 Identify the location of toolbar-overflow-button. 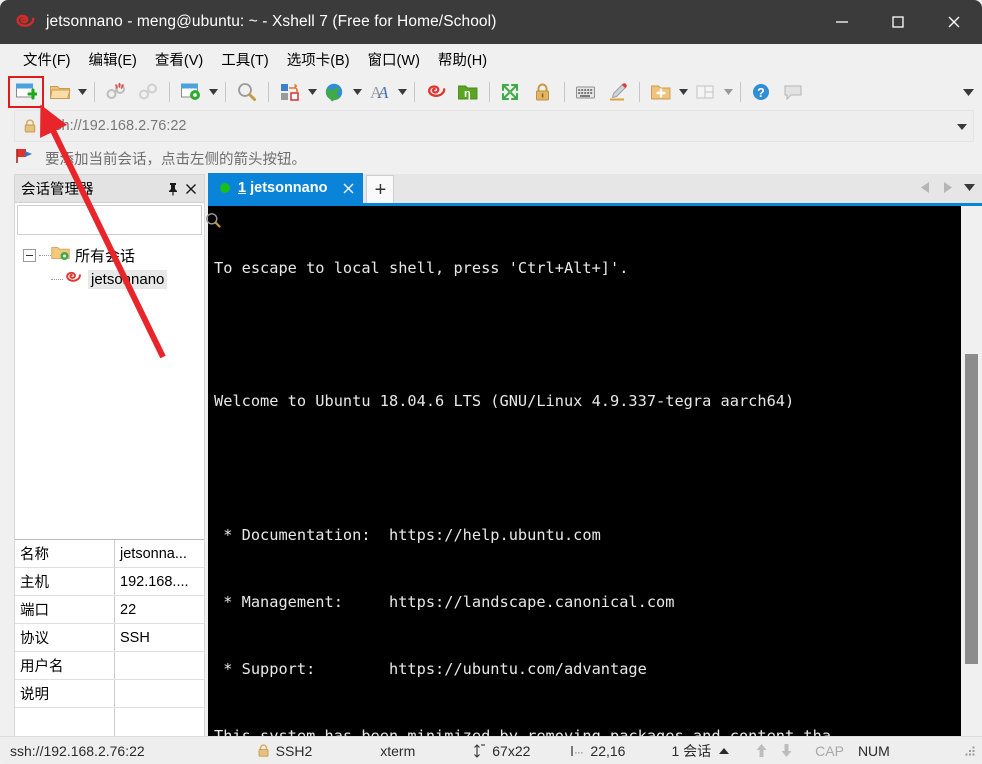
(968, 92).